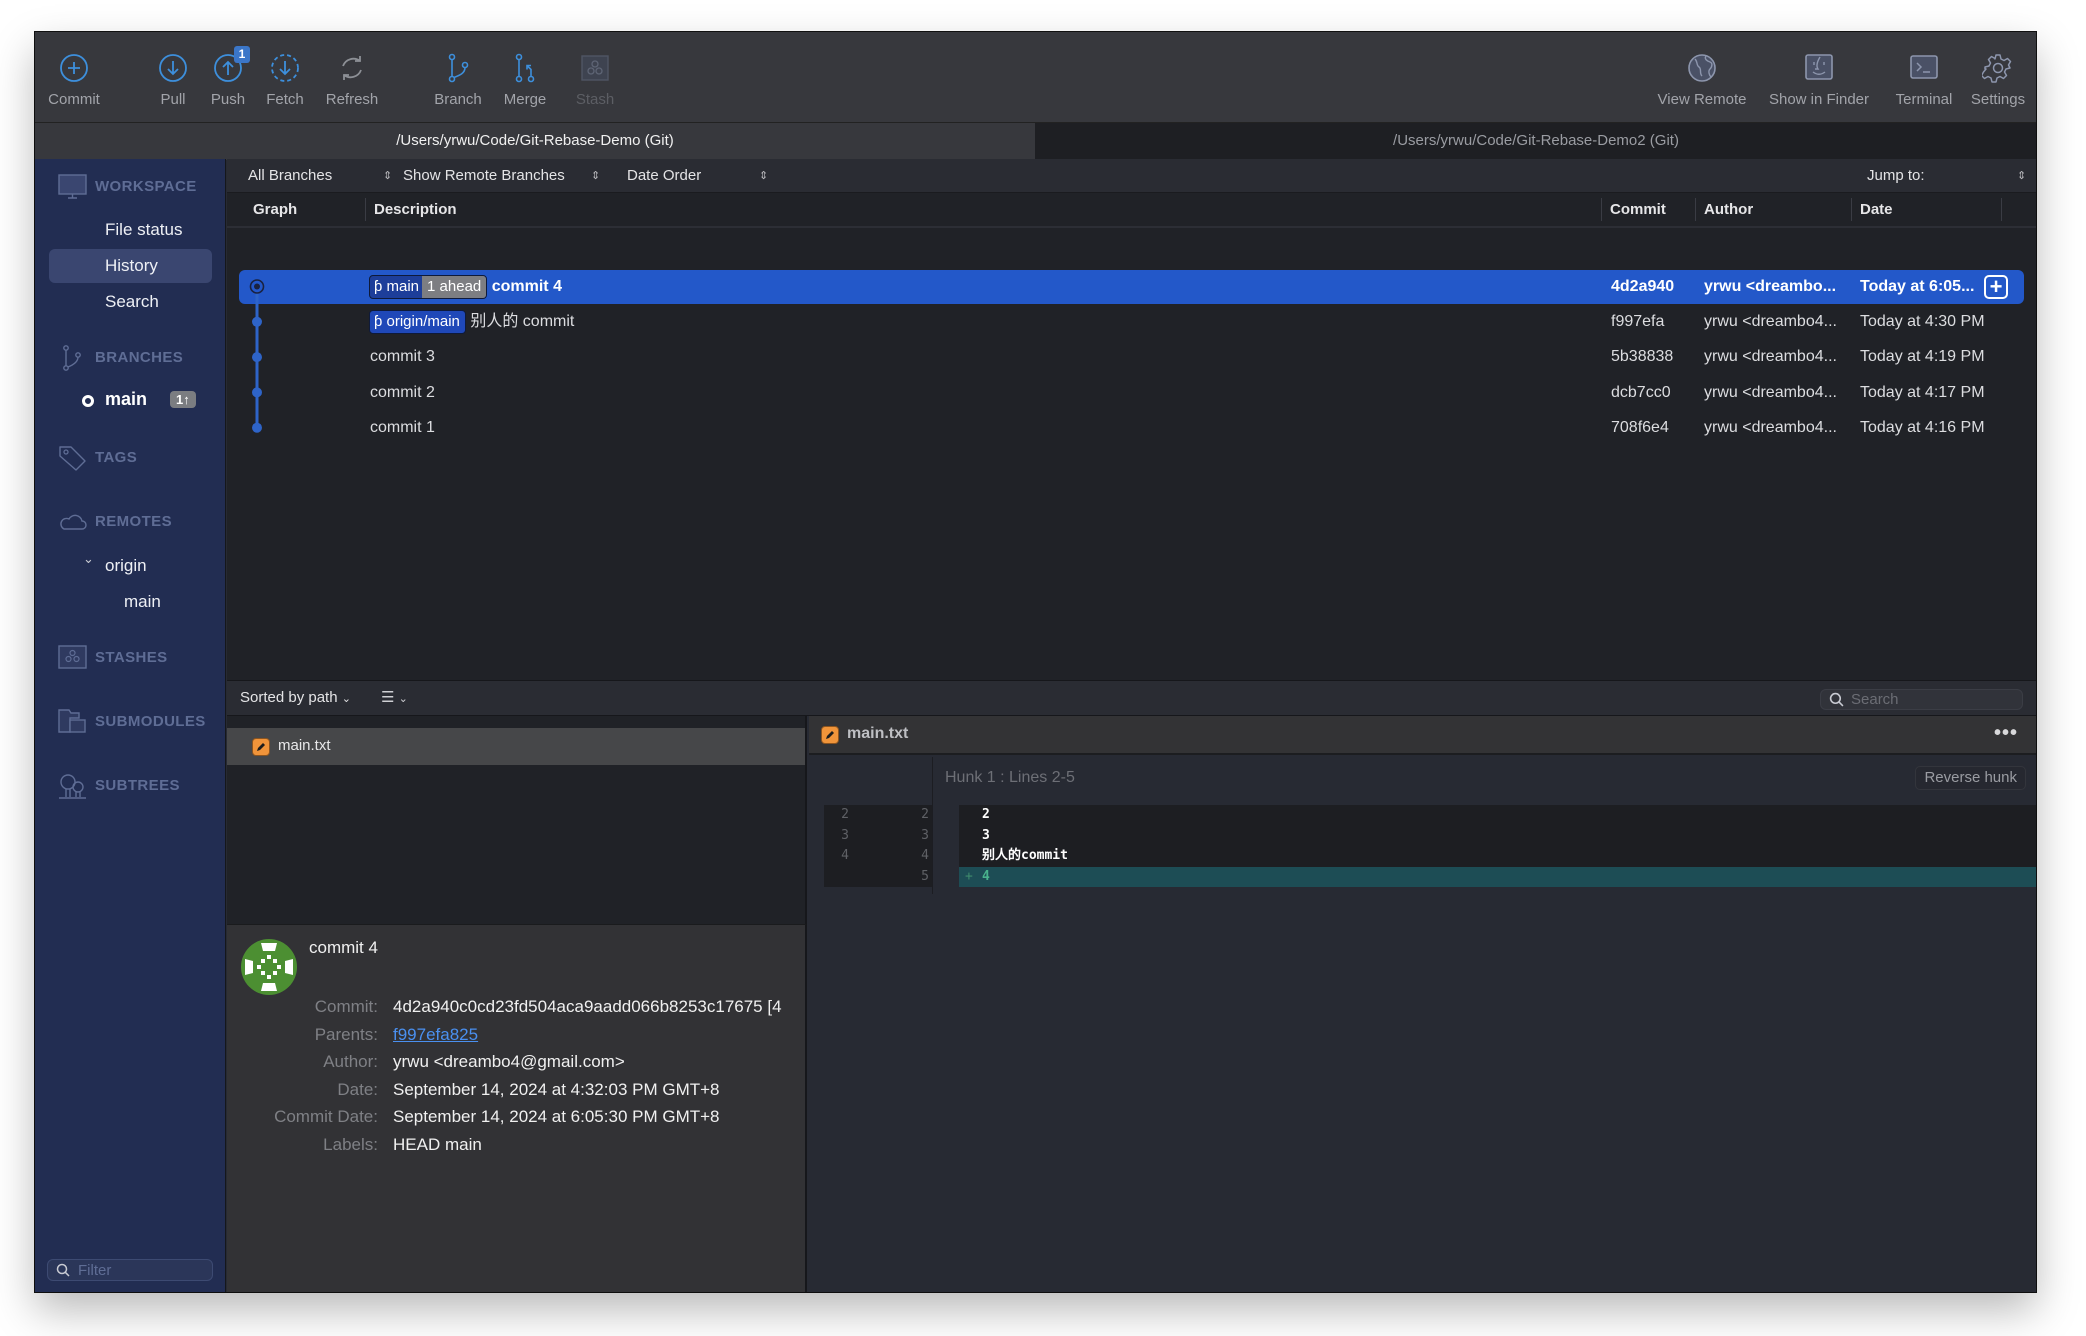 This screenshot has height=1336, width=2086. I want to click on commit-message: commit 4, so click(526, 286).